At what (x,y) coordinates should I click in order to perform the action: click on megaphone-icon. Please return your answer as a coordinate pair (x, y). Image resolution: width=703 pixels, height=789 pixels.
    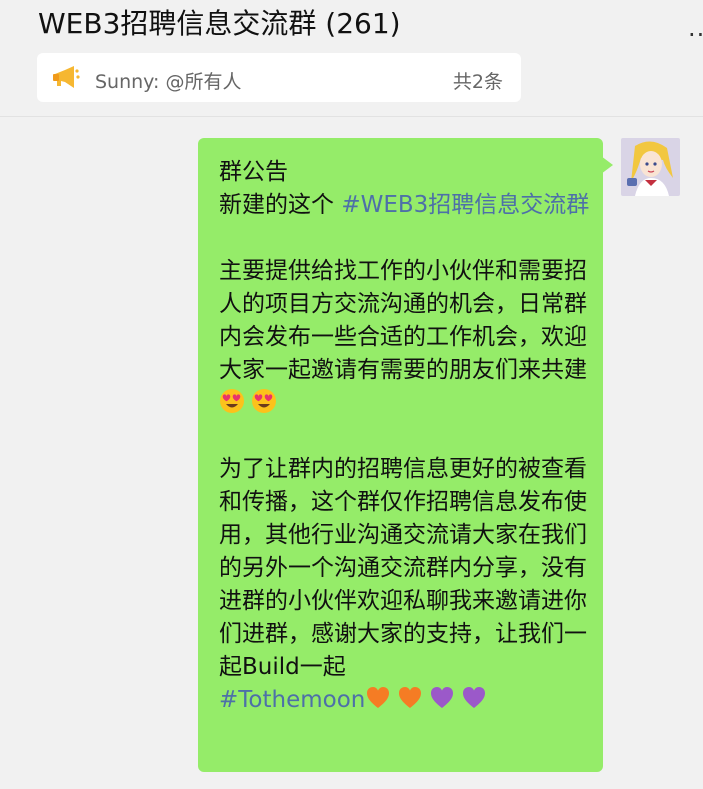
    Looking at the image, I should click on (66, 77).